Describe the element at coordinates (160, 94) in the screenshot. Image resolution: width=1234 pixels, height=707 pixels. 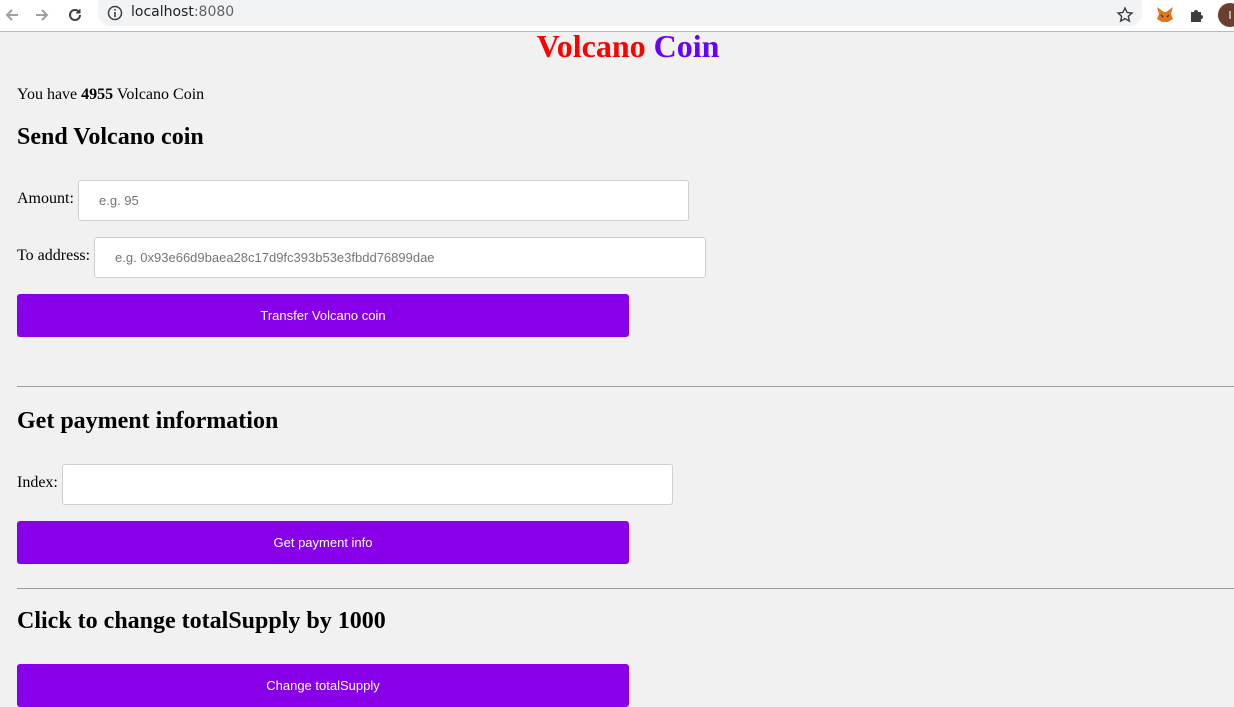
I see `balance-suffix: Volcano Coin` at that location.